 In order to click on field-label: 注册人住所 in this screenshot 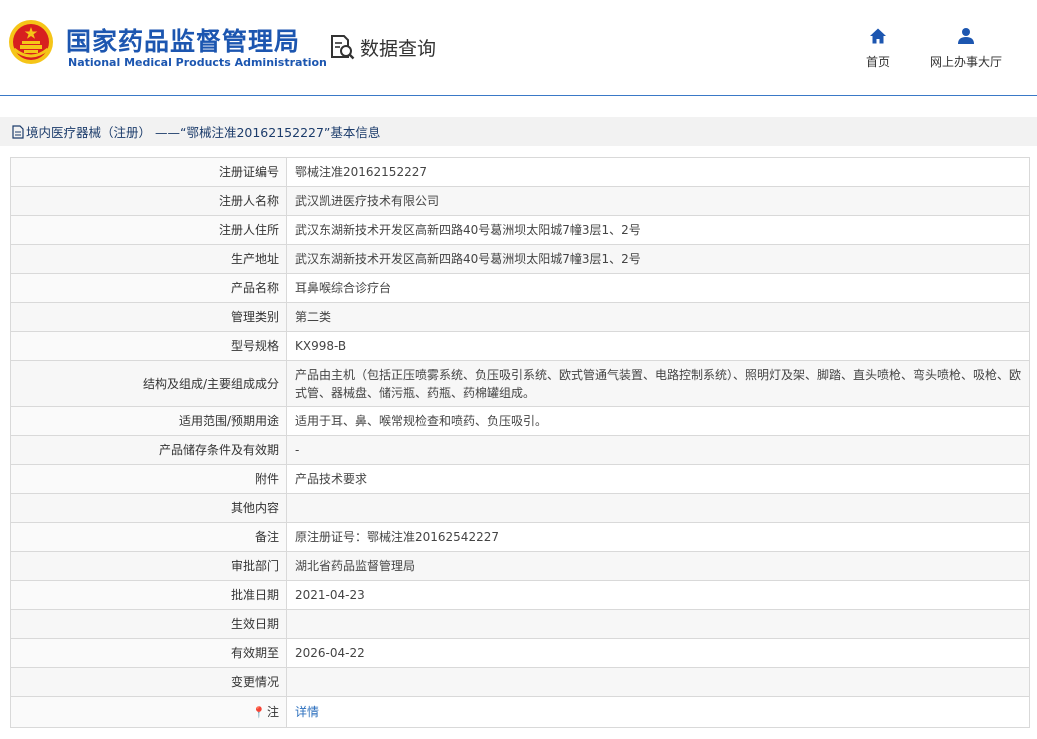, I will do `click(148, 230)`.